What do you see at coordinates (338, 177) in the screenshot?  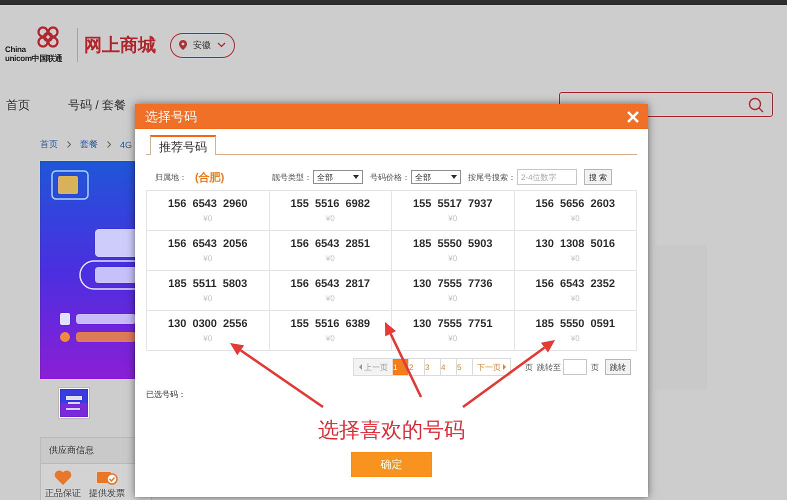 I see `type-select: 全部` at bounding box center [338, 177].